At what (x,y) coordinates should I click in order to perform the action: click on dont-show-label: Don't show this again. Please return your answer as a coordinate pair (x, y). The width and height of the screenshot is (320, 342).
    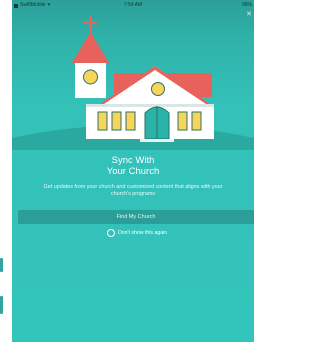
    Looking at the image, I should click on (143, 233).